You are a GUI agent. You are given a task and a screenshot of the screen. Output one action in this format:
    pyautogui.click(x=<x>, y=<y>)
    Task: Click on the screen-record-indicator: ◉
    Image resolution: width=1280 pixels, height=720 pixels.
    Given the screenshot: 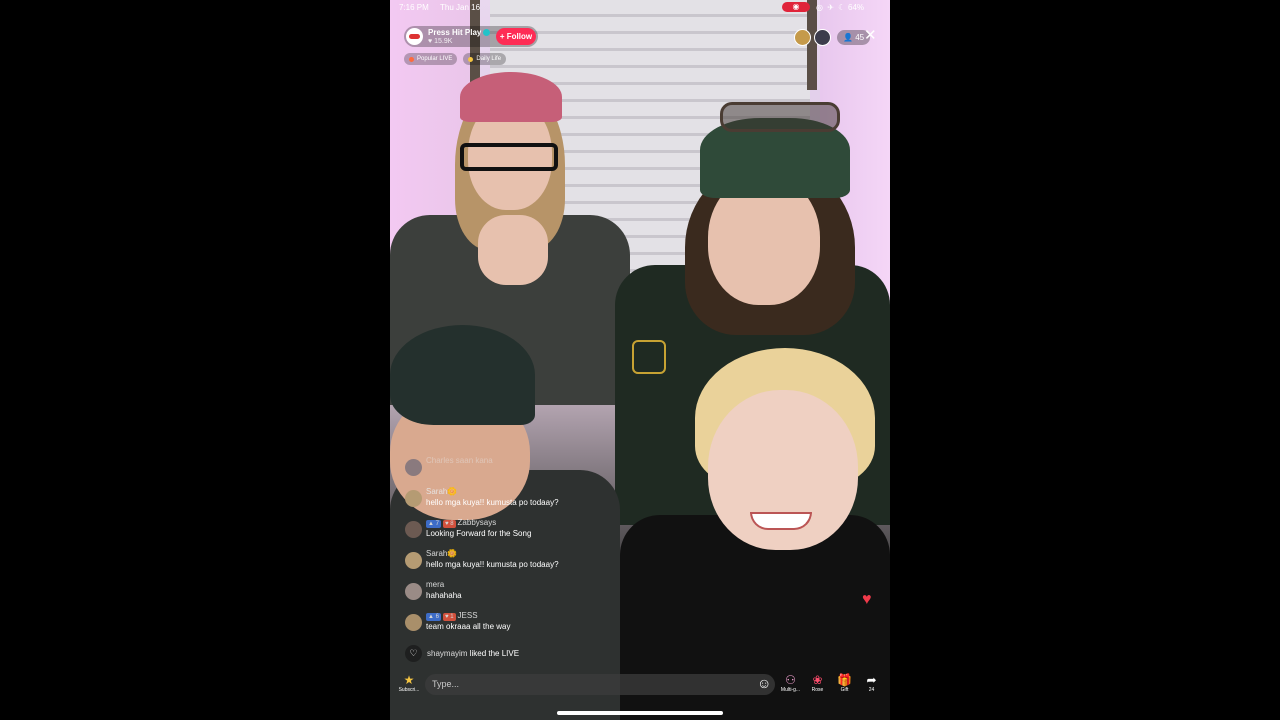 What is the action you would take?
    pyautogui.click(x=796, y=7)
    